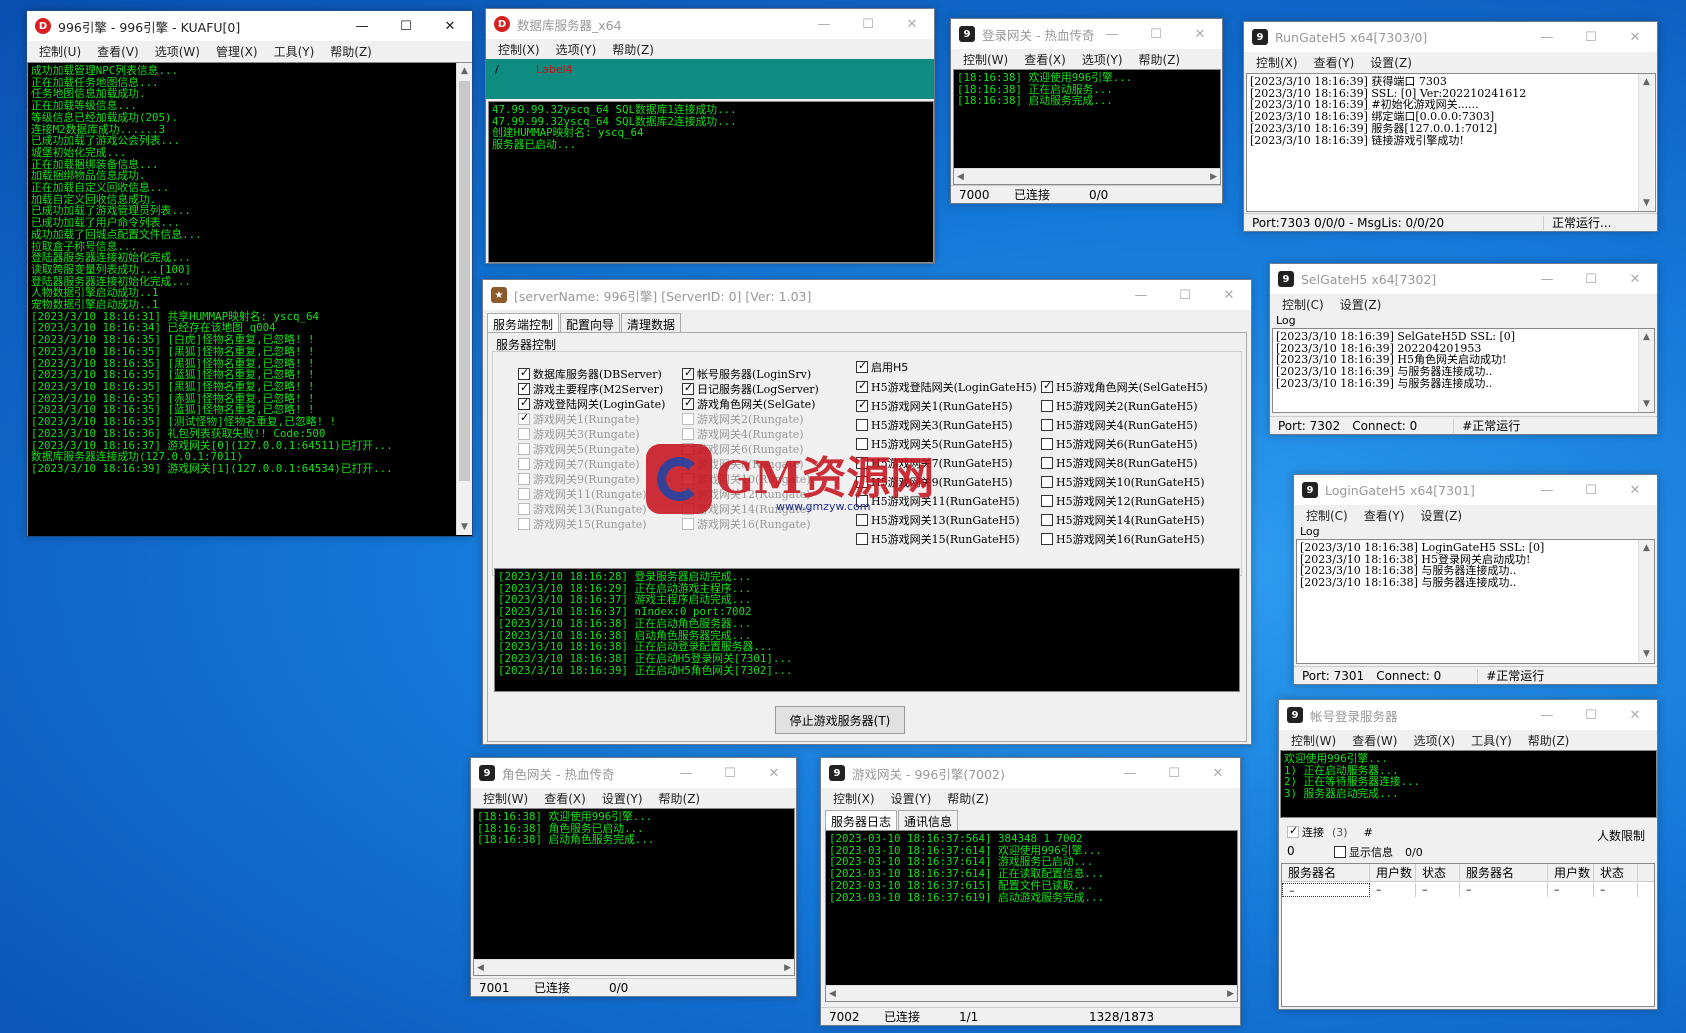  I want to click on server-checkbox: 游戏网关14(Rungate), so click(746, 509).